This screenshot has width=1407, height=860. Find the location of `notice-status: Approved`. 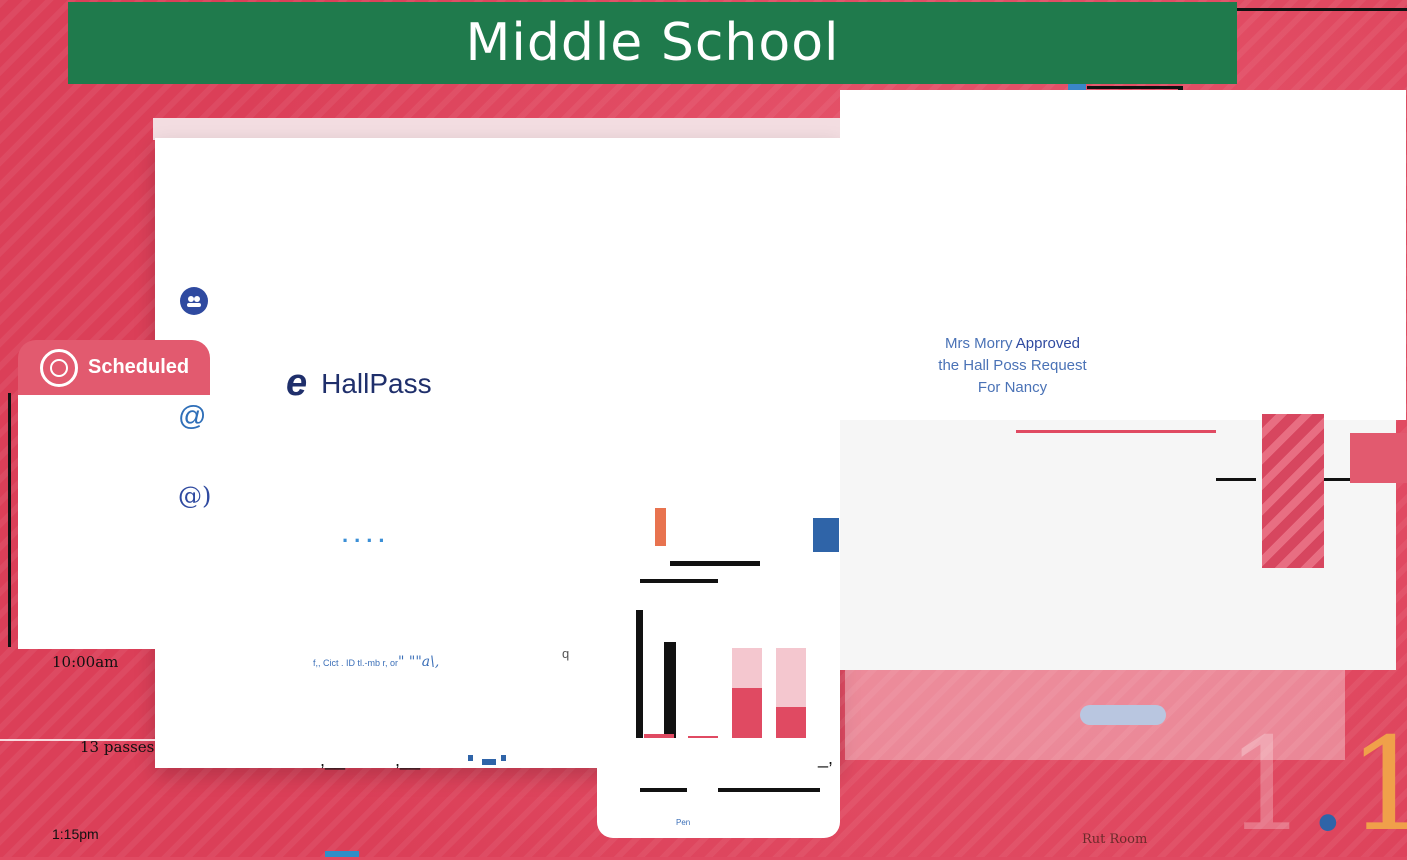

notice-status: Approved is located at coordinates (1048, 343).